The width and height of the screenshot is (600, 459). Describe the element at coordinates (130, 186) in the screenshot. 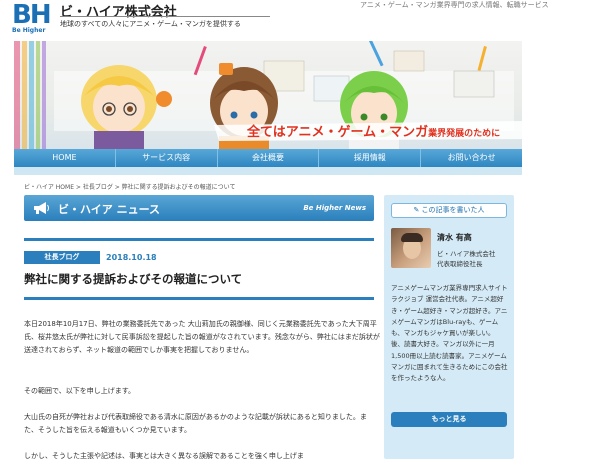

I see `breadcrumb: ビ・ハイア HOME > 社長ブログ > 弊社に関する提訴およびその報道について` at that location.